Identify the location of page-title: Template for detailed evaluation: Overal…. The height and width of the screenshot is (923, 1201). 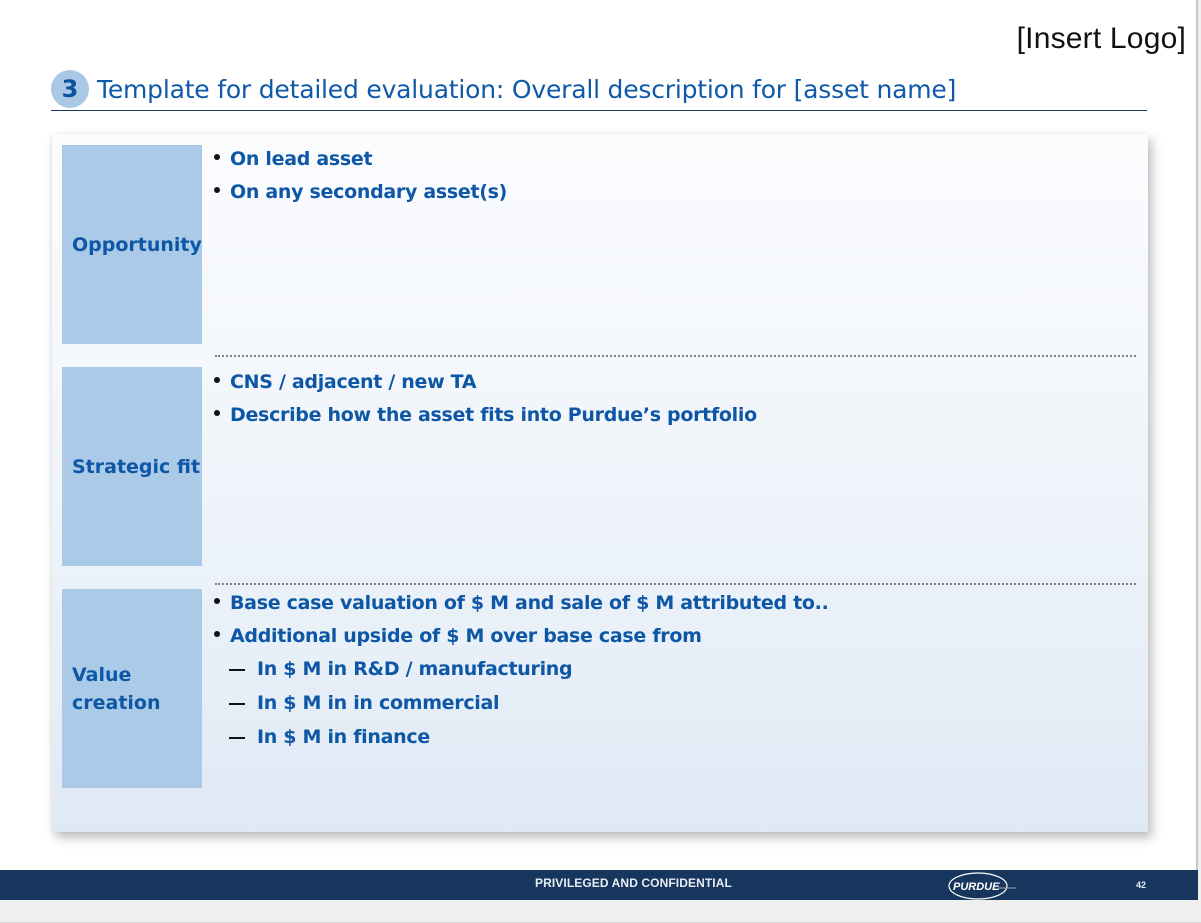
(527, 89).